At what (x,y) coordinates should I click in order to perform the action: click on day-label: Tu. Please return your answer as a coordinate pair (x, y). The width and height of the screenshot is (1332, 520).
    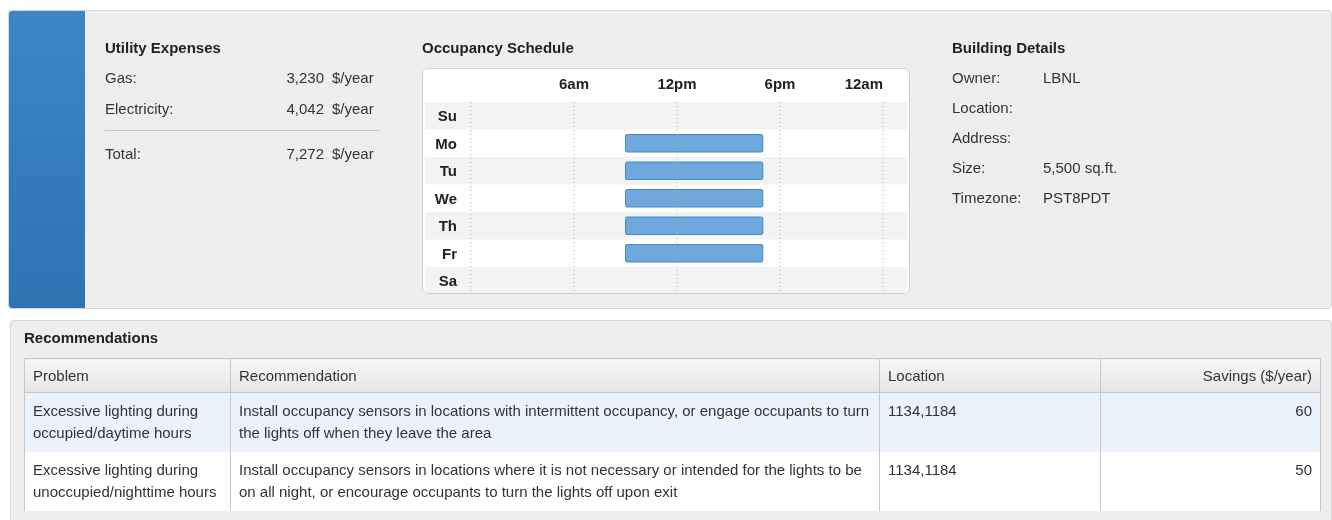
    Looking at the image, I should click on (448, 170).